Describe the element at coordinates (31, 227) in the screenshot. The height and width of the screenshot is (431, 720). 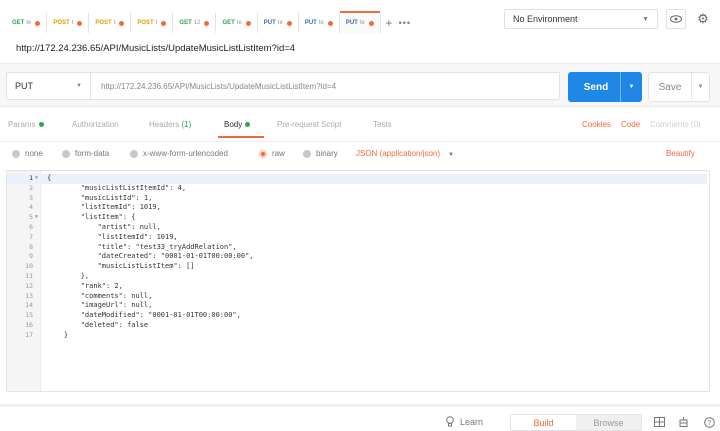
I see `line-number: 6` at that location.